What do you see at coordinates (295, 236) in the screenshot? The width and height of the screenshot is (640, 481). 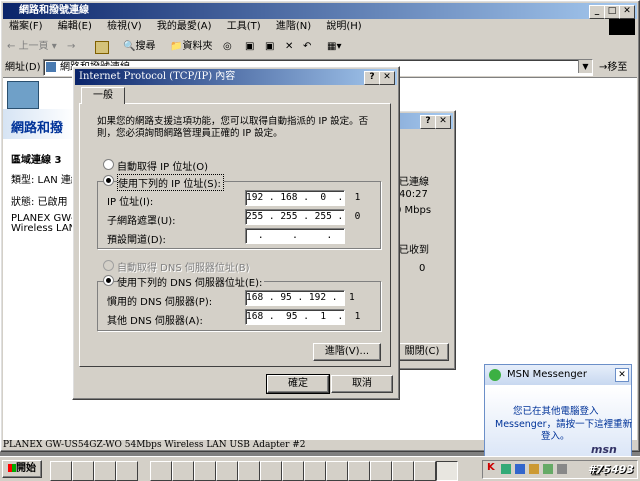 I see `default-gateway-input: . . .` at bounding box center [295, 236].